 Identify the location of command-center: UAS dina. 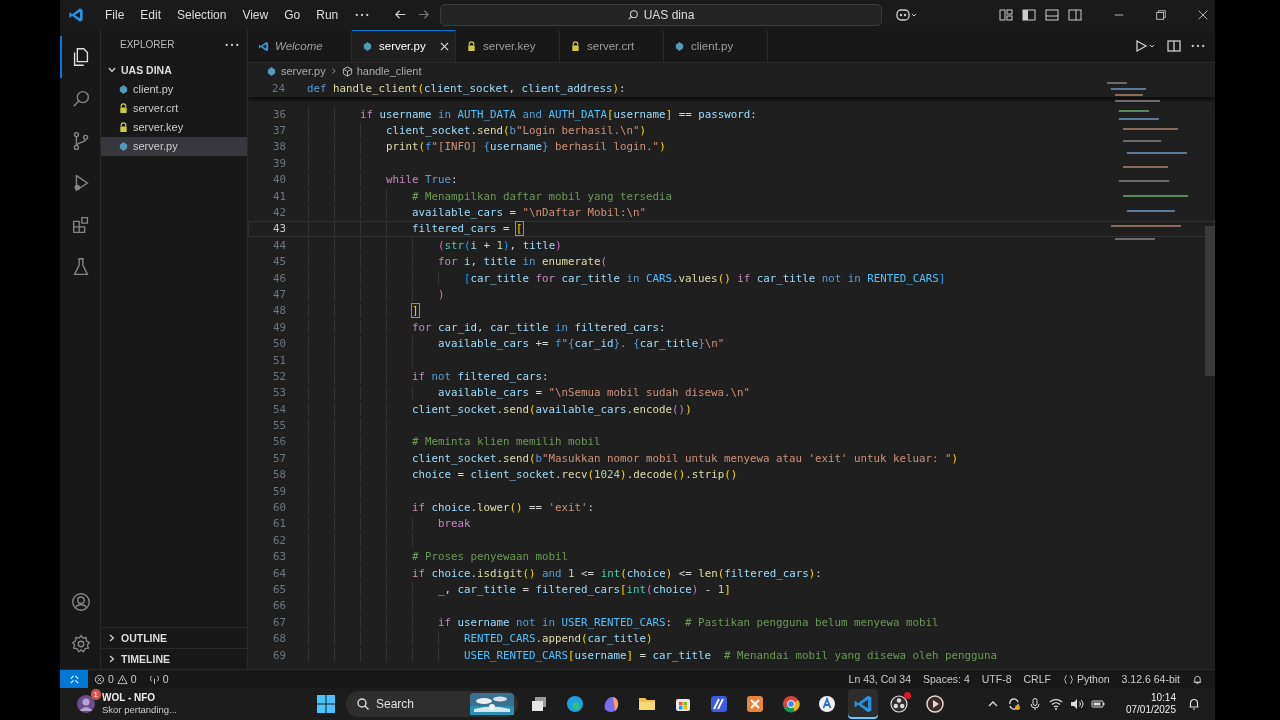
(660, 14).